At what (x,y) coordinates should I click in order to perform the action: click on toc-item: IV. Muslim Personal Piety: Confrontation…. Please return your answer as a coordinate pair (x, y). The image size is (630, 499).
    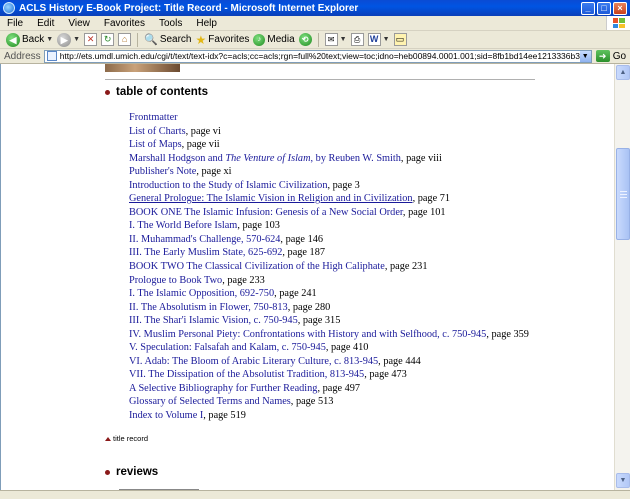
    Looking at the image, I should click on (329, 335).